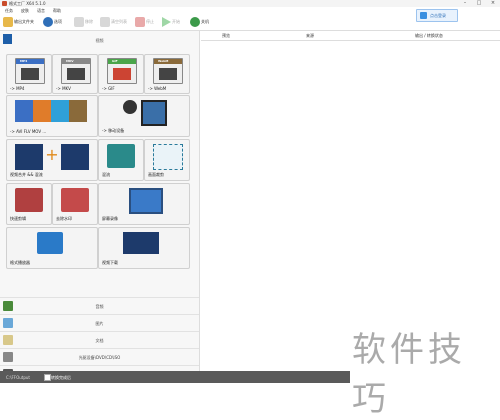 The height and width of the screenshot is (420, 500). I want to click on convert-mkv-card: MKV -> MKV, so click(75, 74).